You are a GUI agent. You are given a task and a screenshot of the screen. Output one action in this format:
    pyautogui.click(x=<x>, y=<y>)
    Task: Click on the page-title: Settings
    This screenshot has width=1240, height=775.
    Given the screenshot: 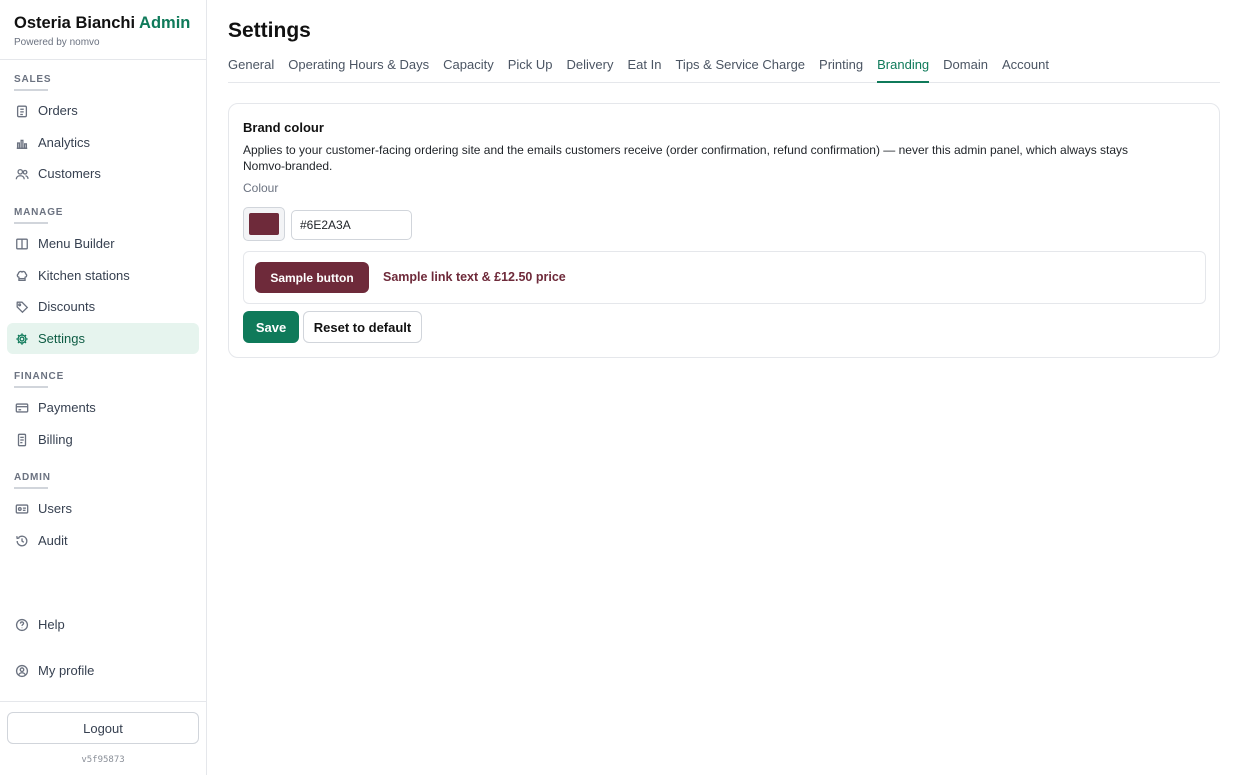 What is the action you would take?
    pyautogui.click(x=269, y=30)
    